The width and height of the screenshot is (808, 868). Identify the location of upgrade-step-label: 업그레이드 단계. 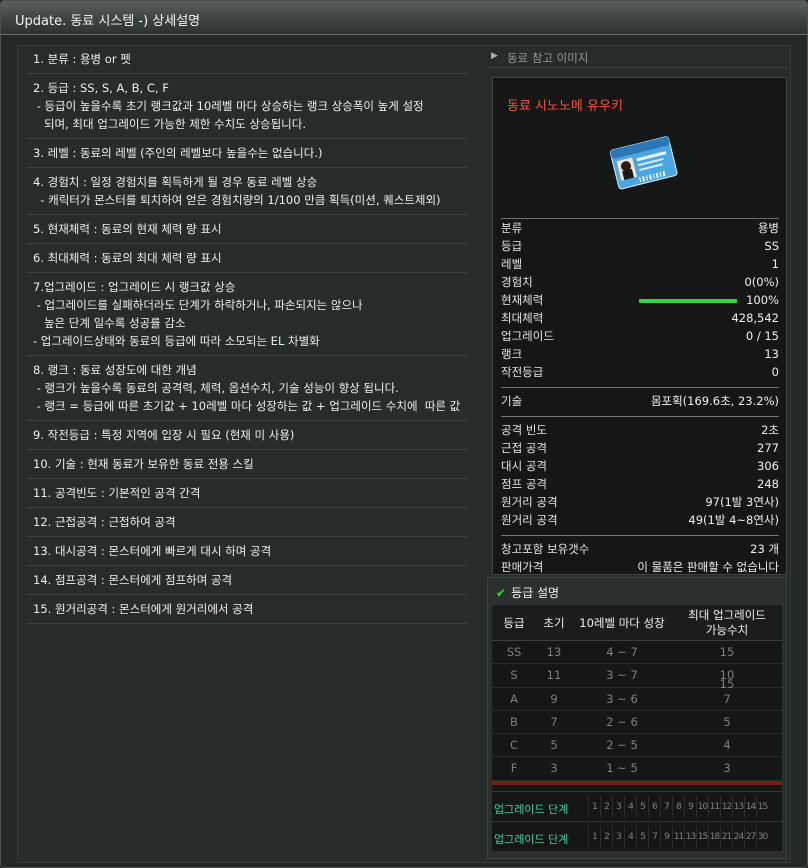
(531, 839).